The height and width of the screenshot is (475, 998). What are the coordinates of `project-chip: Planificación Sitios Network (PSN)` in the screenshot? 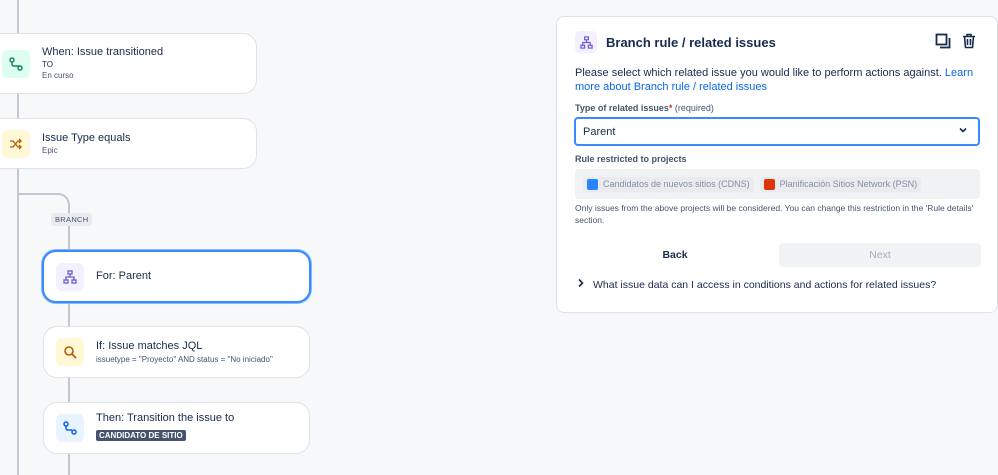 It's located at (840, 184).